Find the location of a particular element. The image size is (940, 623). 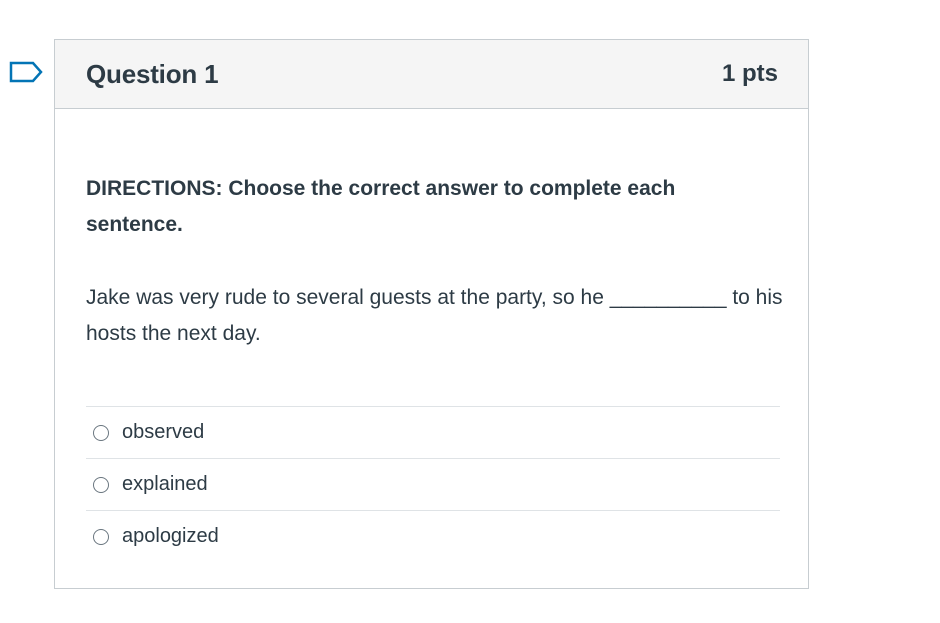

answer-option-explained: explained is located at coordinates (433, 485).